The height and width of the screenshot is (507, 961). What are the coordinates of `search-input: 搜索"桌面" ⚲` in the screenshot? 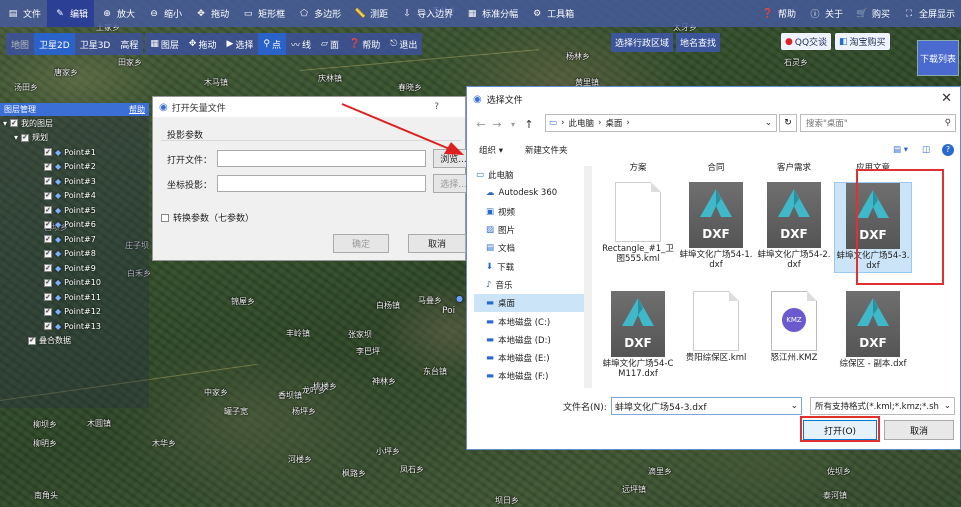 It's located at (878, 123).